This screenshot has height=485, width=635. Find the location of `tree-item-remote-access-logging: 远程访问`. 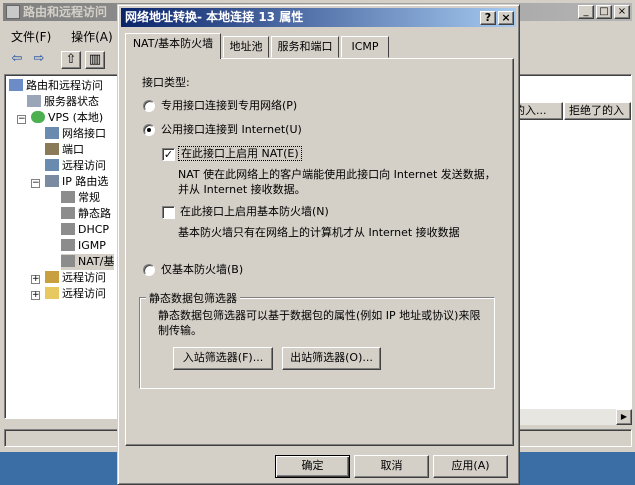

tree-item-remote-access-logging: 远程访问 is located at coordinates (75, 294).